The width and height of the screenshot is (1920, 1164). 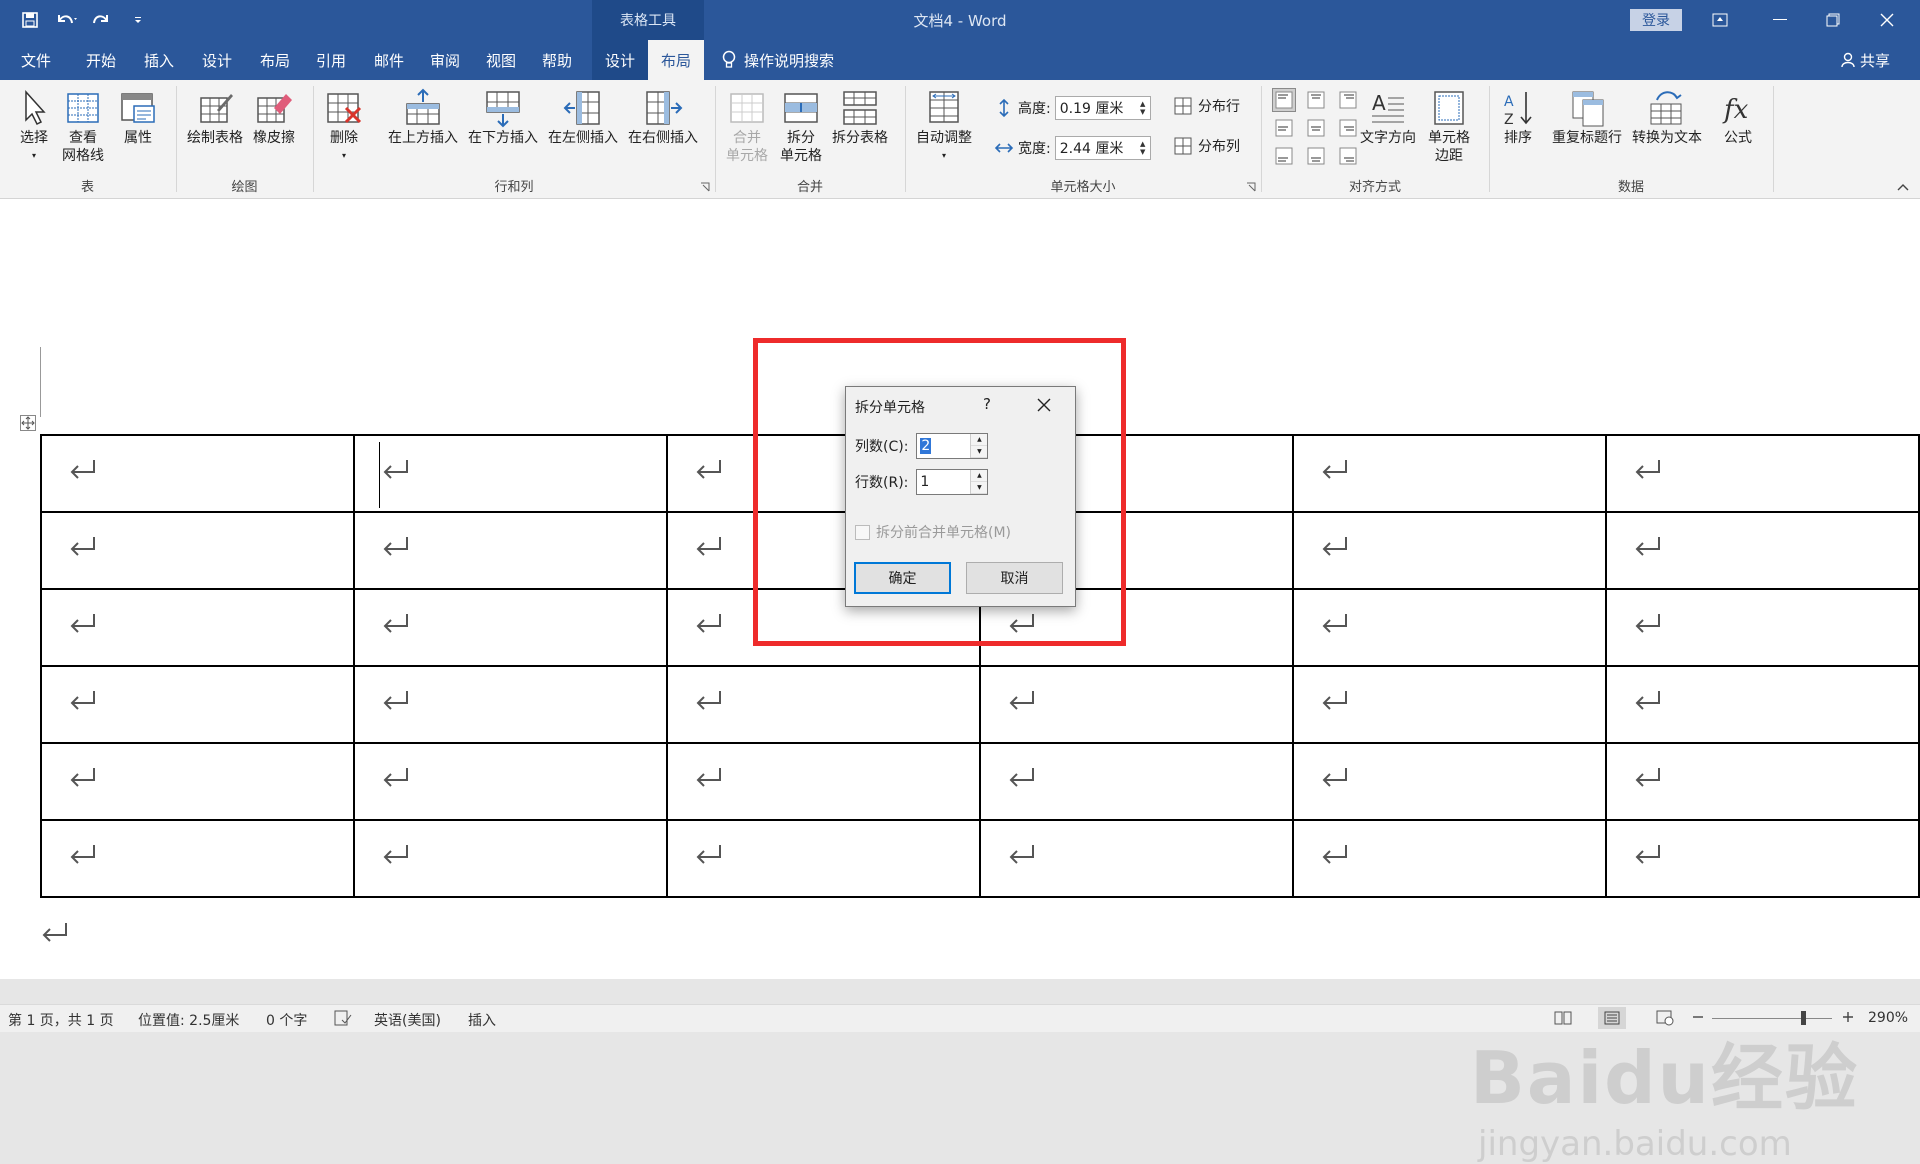 What do you see at coordinates (1656, 20) in the screenshot?
I see `login-button: 登录` at bounding box center [1656, 20].